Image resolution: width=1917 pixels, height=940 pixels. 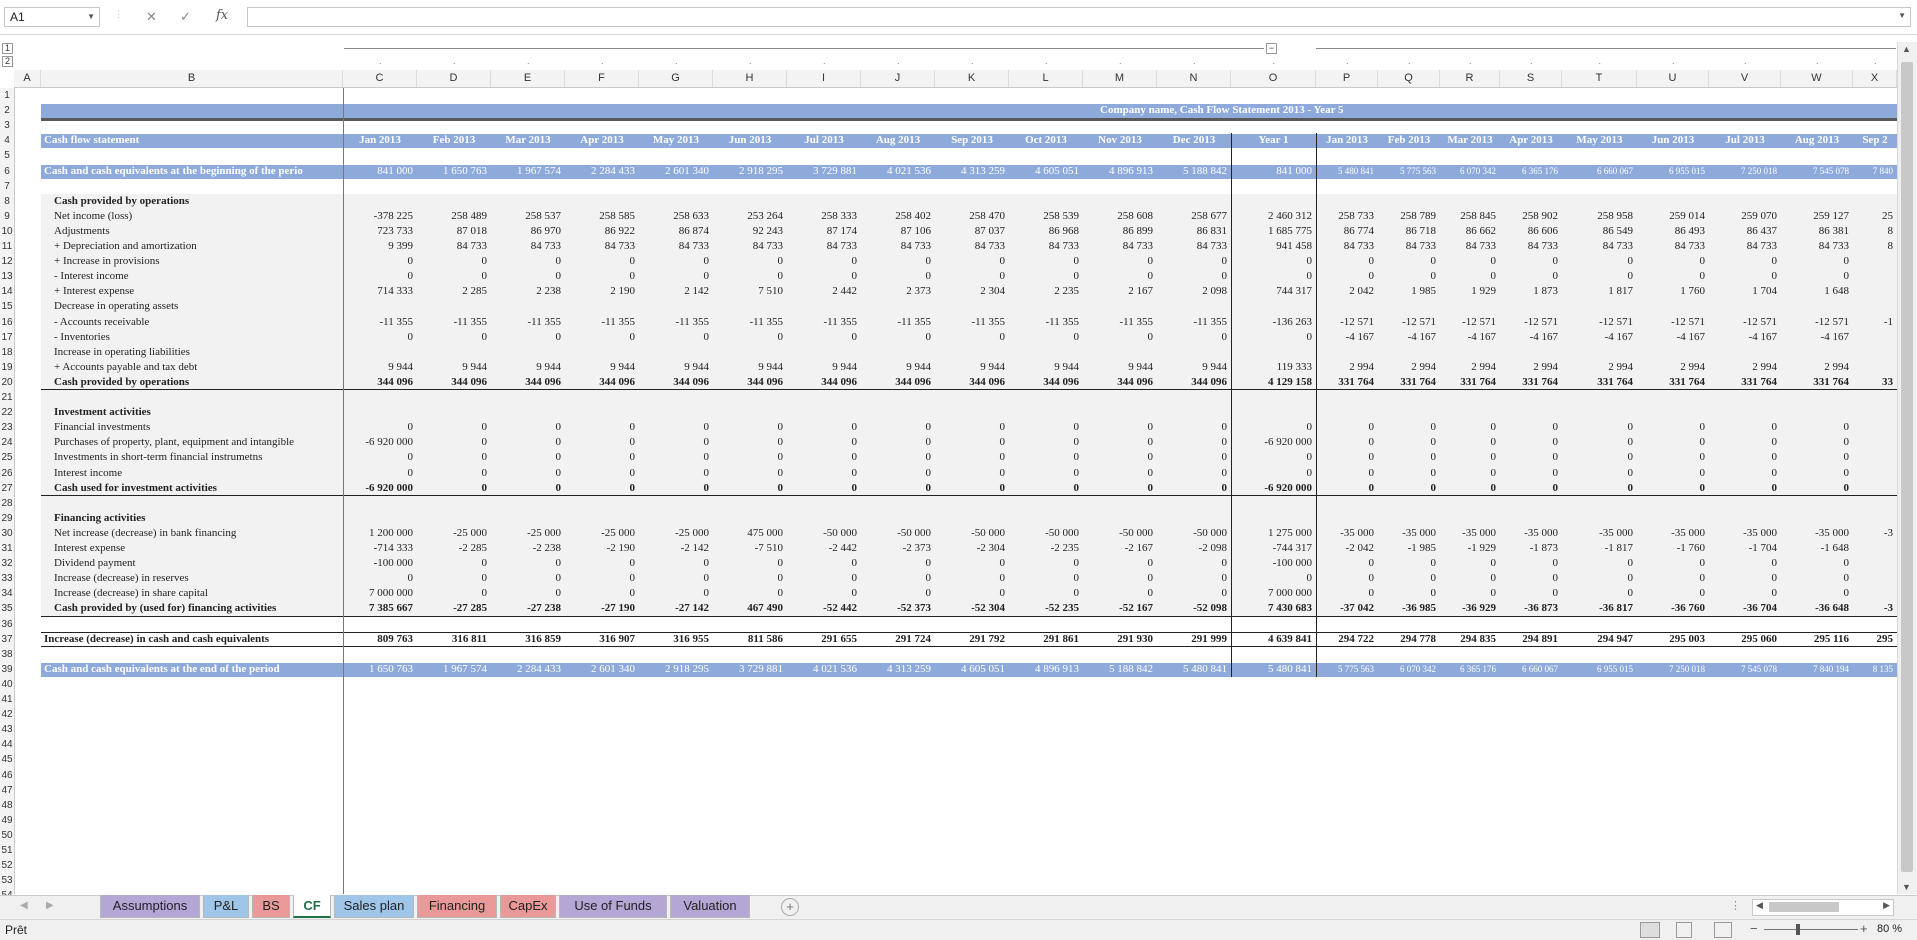 I want to click on cell-value: 2 167, so click(x=1118, y=291).